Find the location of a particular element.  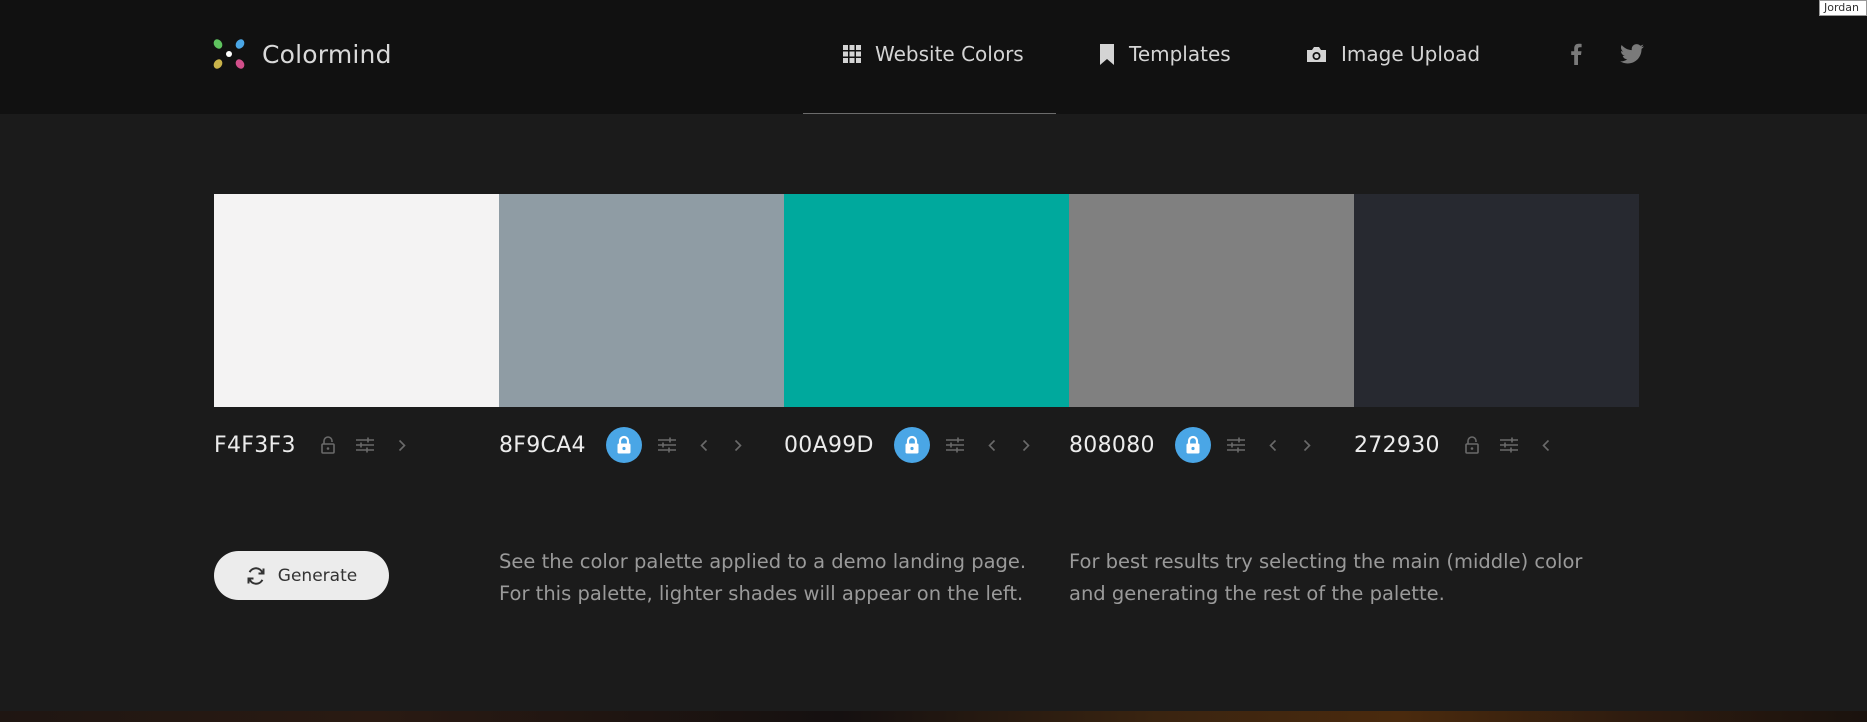

camera-icon is located at coordinates (1316, 54).